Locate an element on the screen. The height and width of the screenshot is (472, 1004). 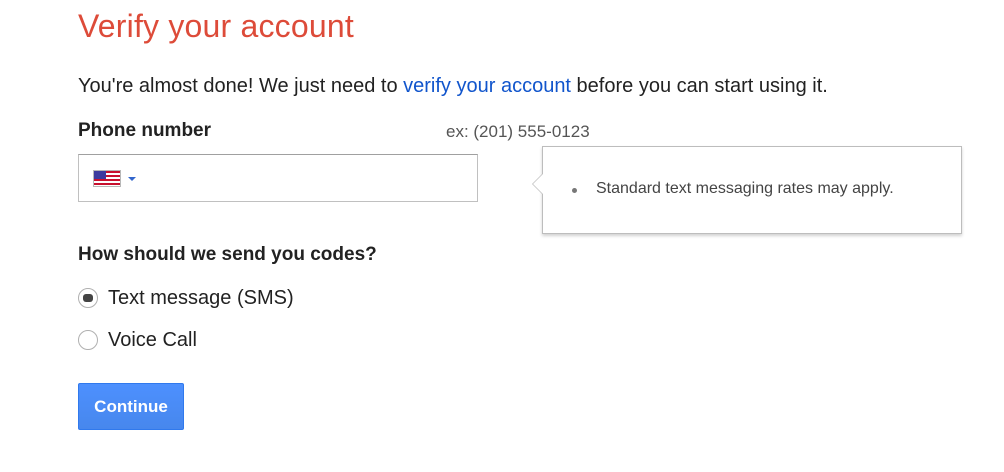
chevron-down-icon is located at coordinates (132, 179).